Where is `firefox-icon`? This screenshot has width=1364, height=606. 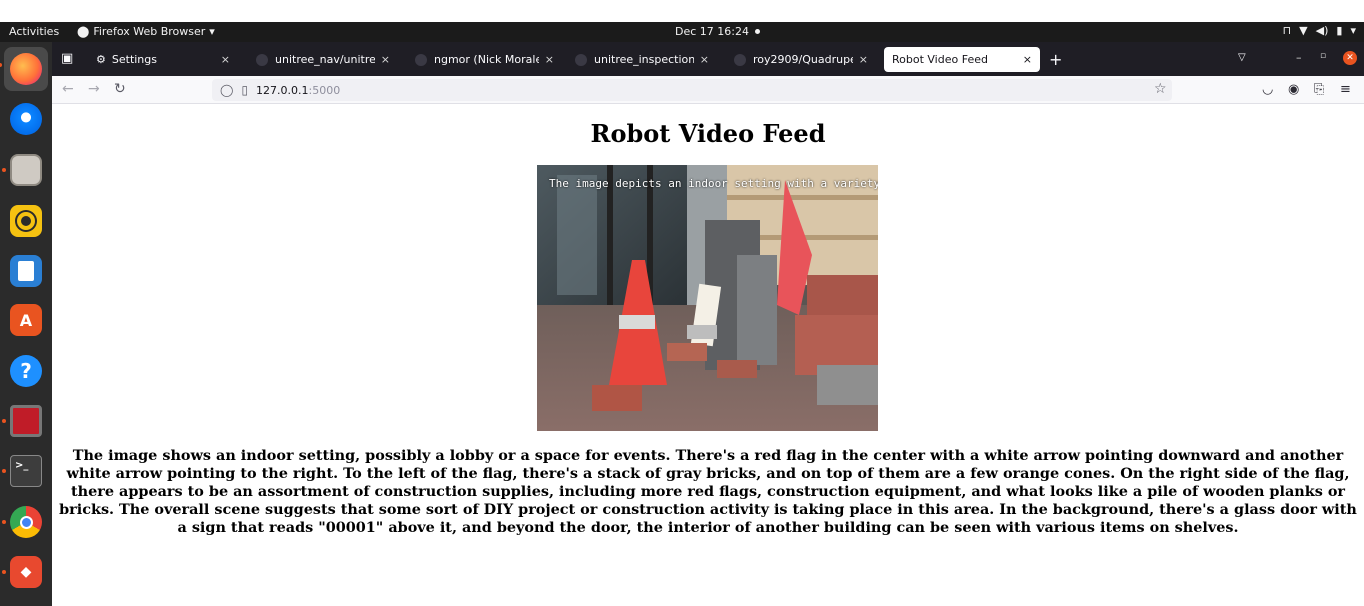
firefox-icon is located at coordinates (26, 69).